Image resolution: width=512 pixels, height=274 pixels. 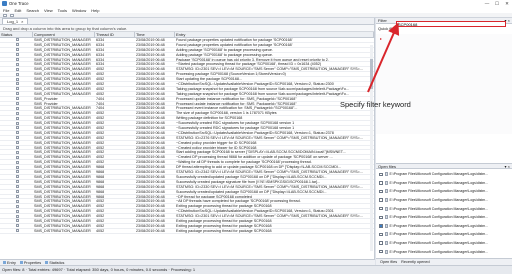 What do you see at coordinates (381, 38) in the screenshot?
I see `add-filter-icon: ▸` at bounding box center [381, 38].